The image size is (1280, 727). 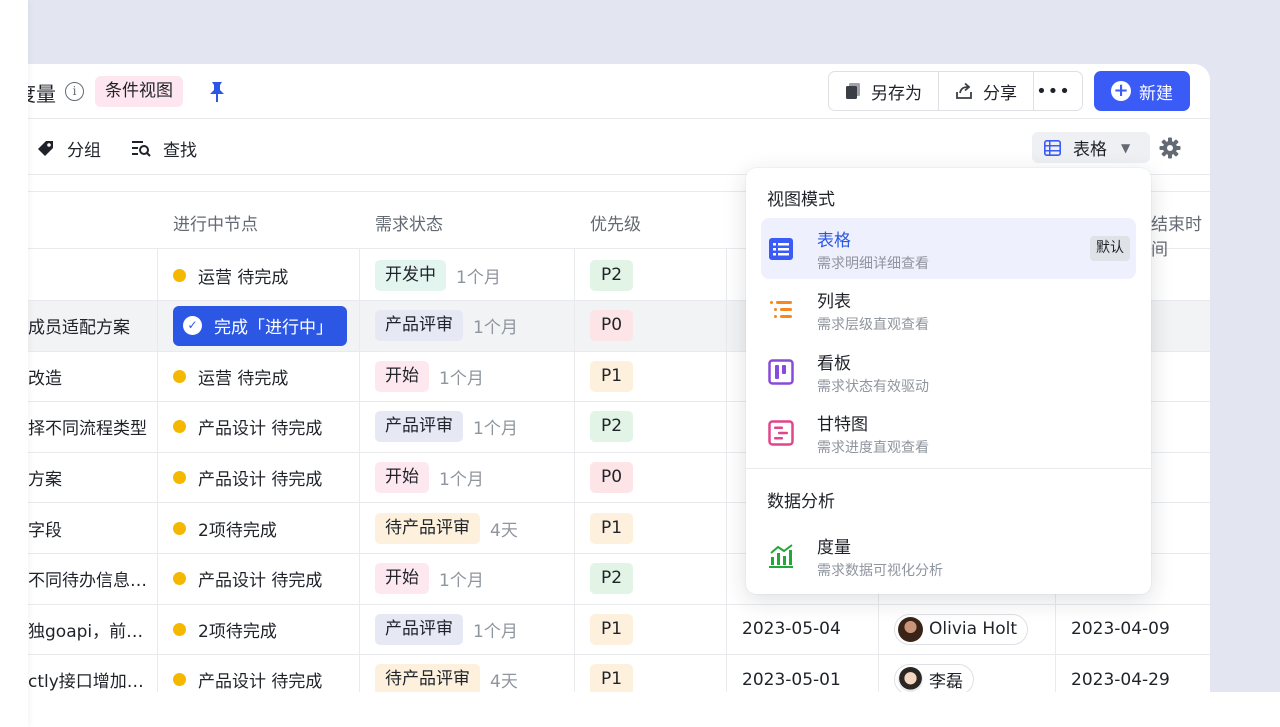 What do you see at coordinates (619, 91) in the screenshot?
I see `view-header: 度量 i 条件视图 另存为 分享 ••• + 新建` at bounding box center [619, 91].